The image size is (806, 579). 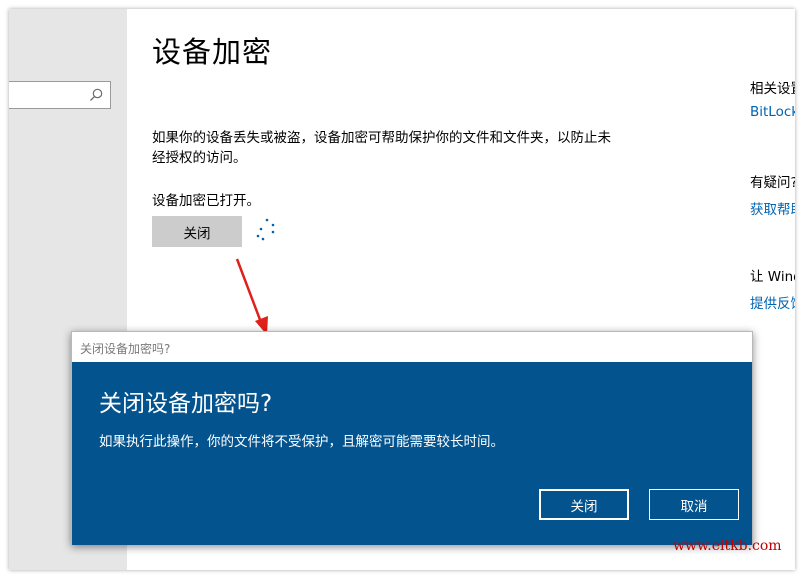 What do you see at coordinates (125, 349) in the screenshot?
I see `dialog-titlebar-text: 关闭设备加密吗?` at bounding box center [125, 349].